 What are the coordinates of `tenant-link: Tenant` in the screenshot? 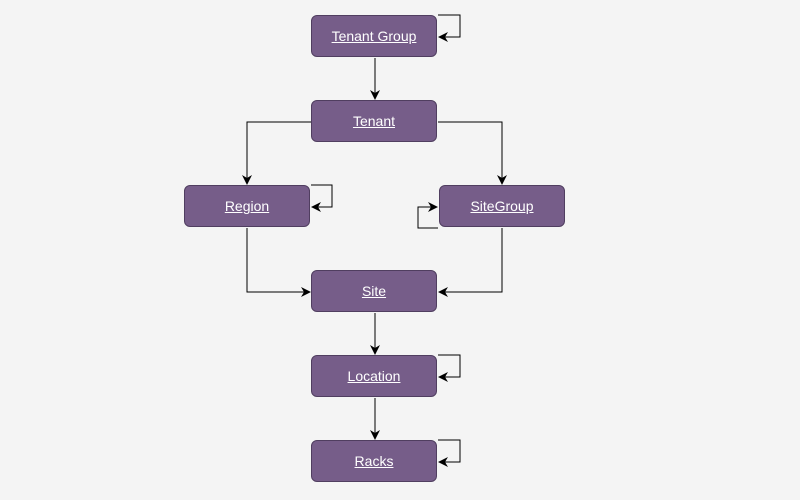 It's located at (374, 121).